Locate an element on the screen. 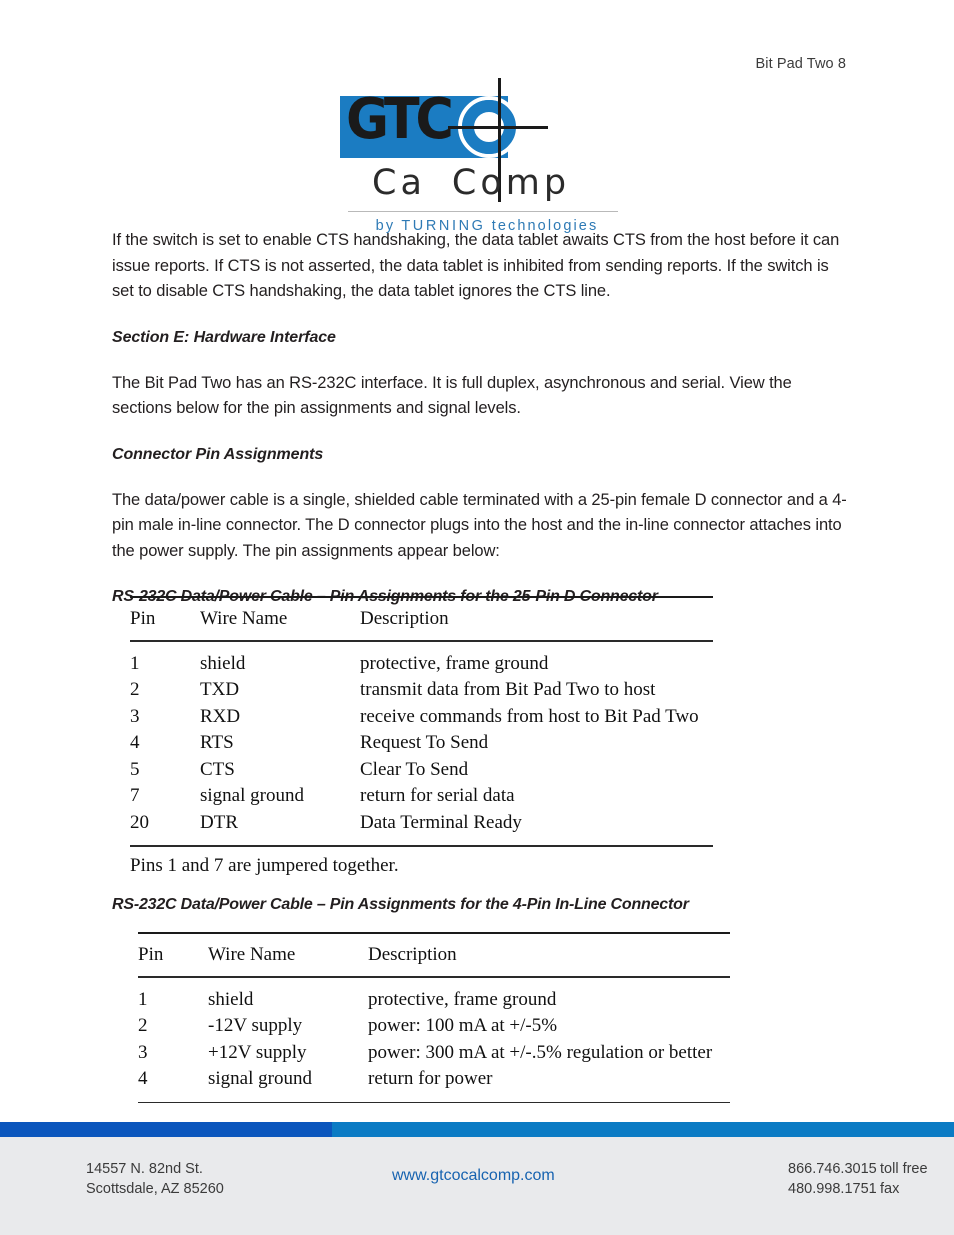 The width and height of the screenshot is (954, 1235). footer-bar-light-segment is located at coordinates (643, 1129).